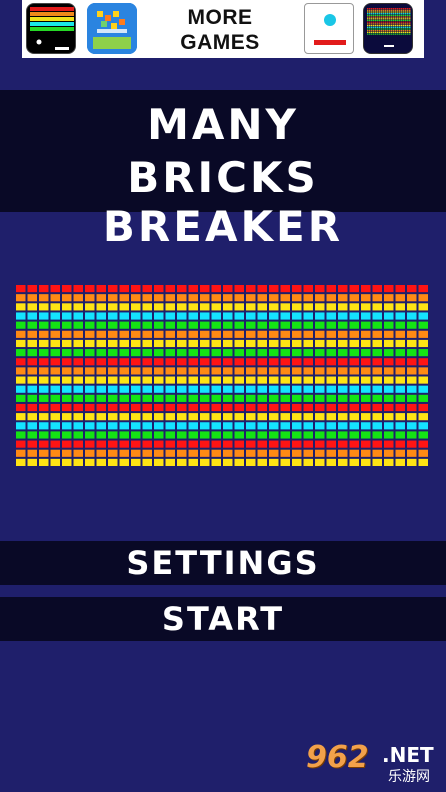 This screenshot has width=446, height=792. Describe the element at coordinates (223, 619) in the screenshot. I see `start-button: START` at that location.